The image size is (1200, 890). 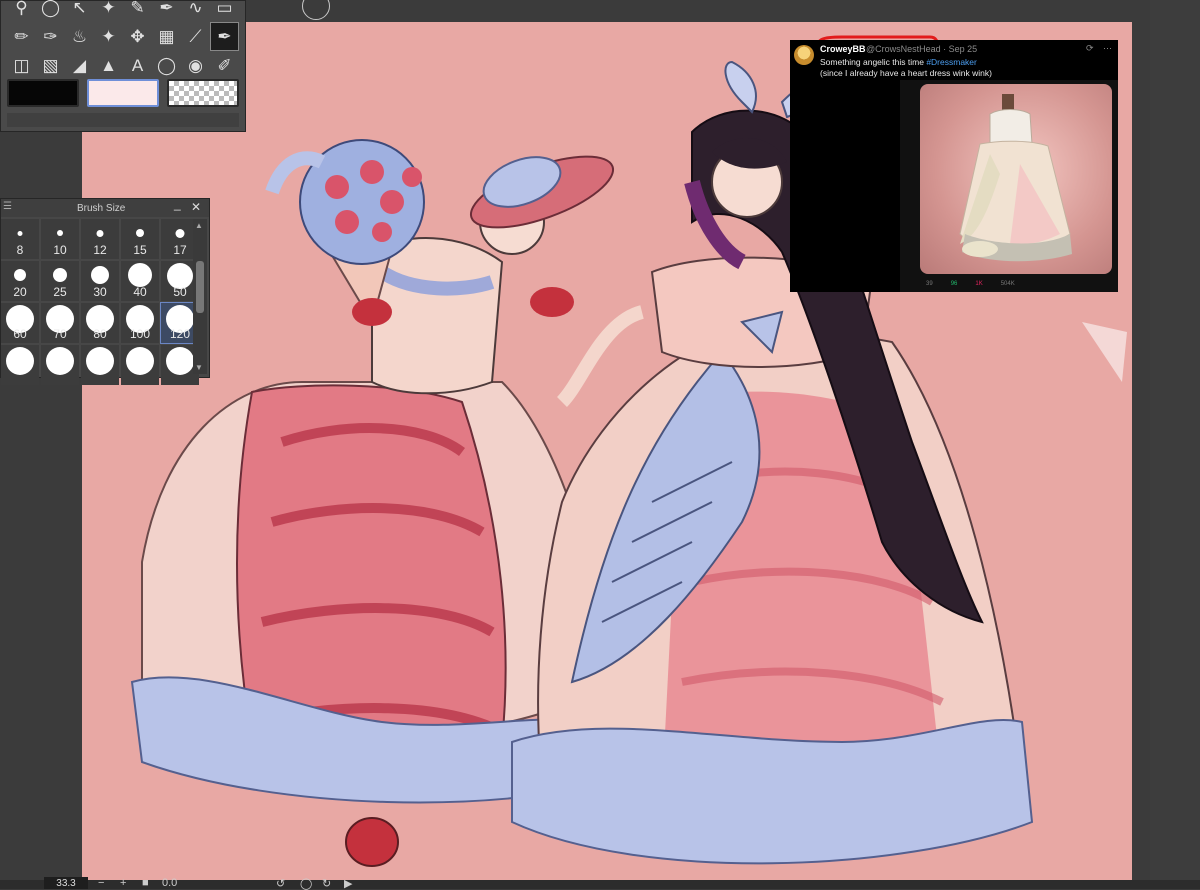 What do you see at coordinates (166, 36) in the screenshot?
I see `transform-icon: ▦` at bounding box center [166, 36].